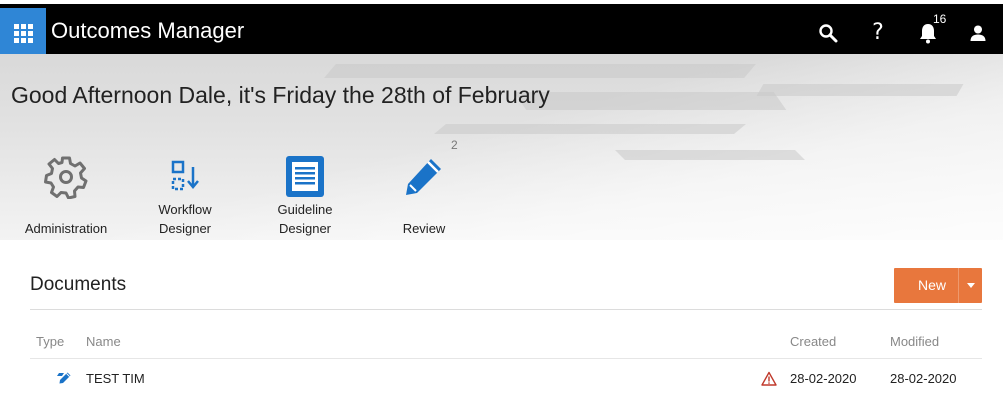  I want to click on tile-workflow-designer: Workflow Designer, so click(185, 195).